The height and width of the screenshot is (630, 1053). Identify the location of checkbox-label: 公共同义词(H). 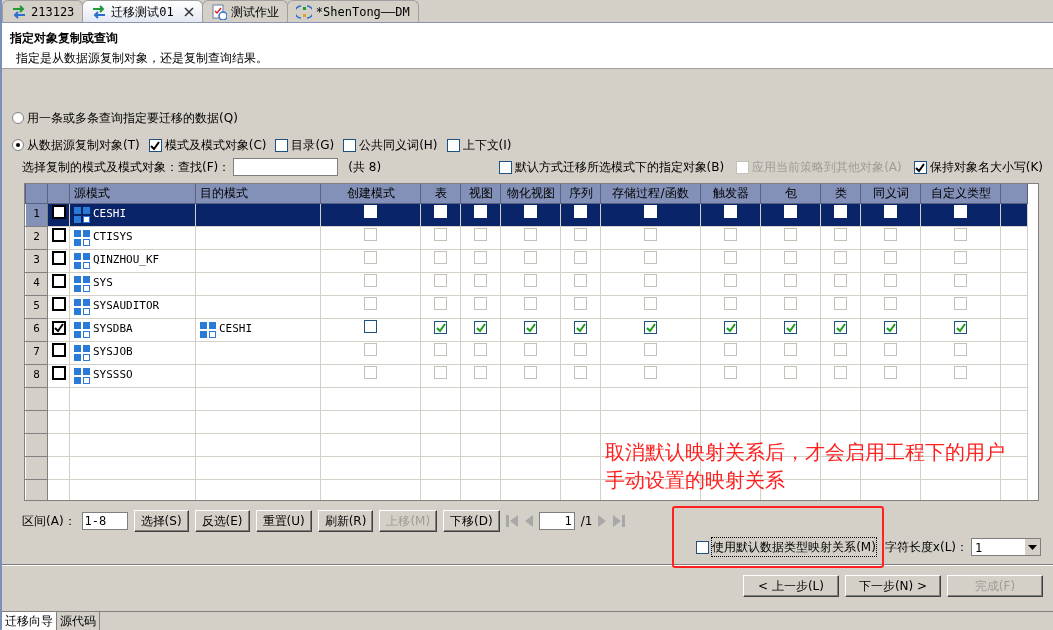
(398, 145).